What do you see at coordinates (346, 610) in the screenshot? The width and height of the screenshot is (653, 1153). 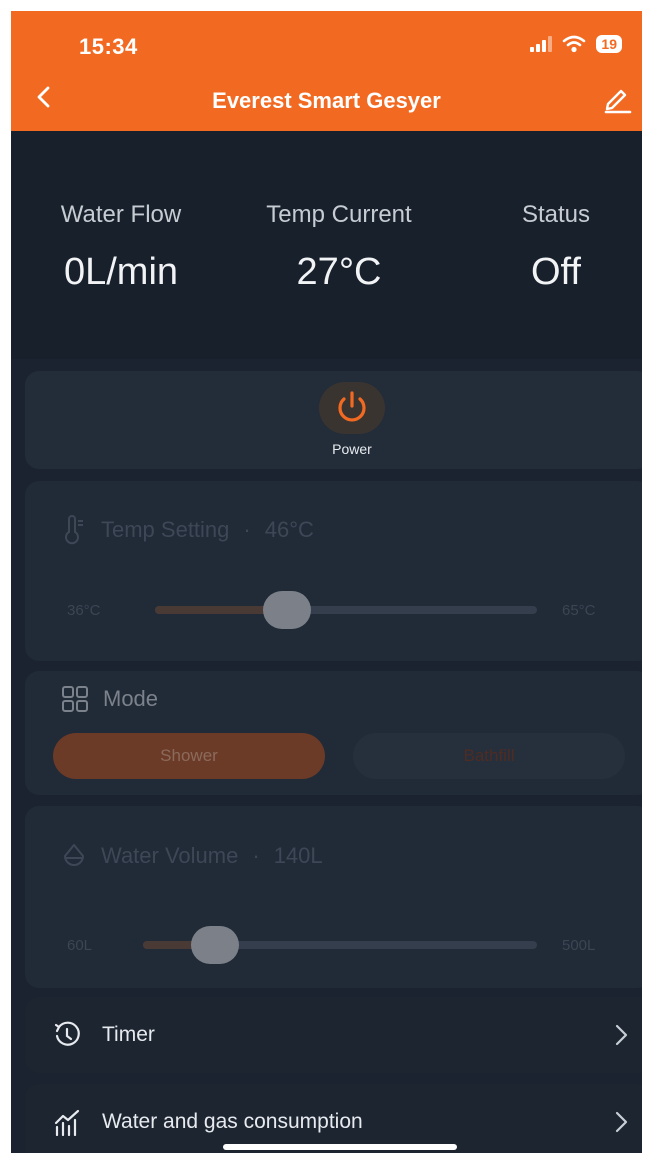 I see `temp-slider-track` at bounding box center [346, 610].